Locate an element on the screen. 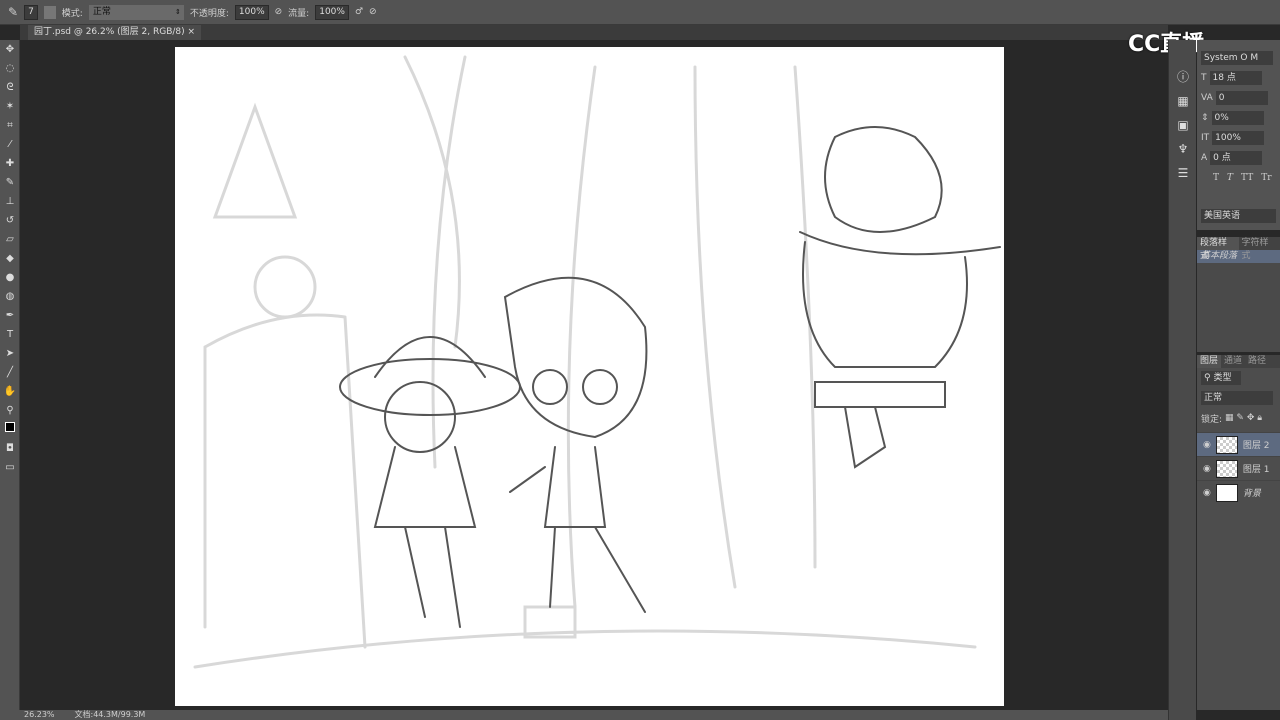 This screenshot has height=720, width=1280. dodge-icon: ◍ is located at coordinates (10, 296).